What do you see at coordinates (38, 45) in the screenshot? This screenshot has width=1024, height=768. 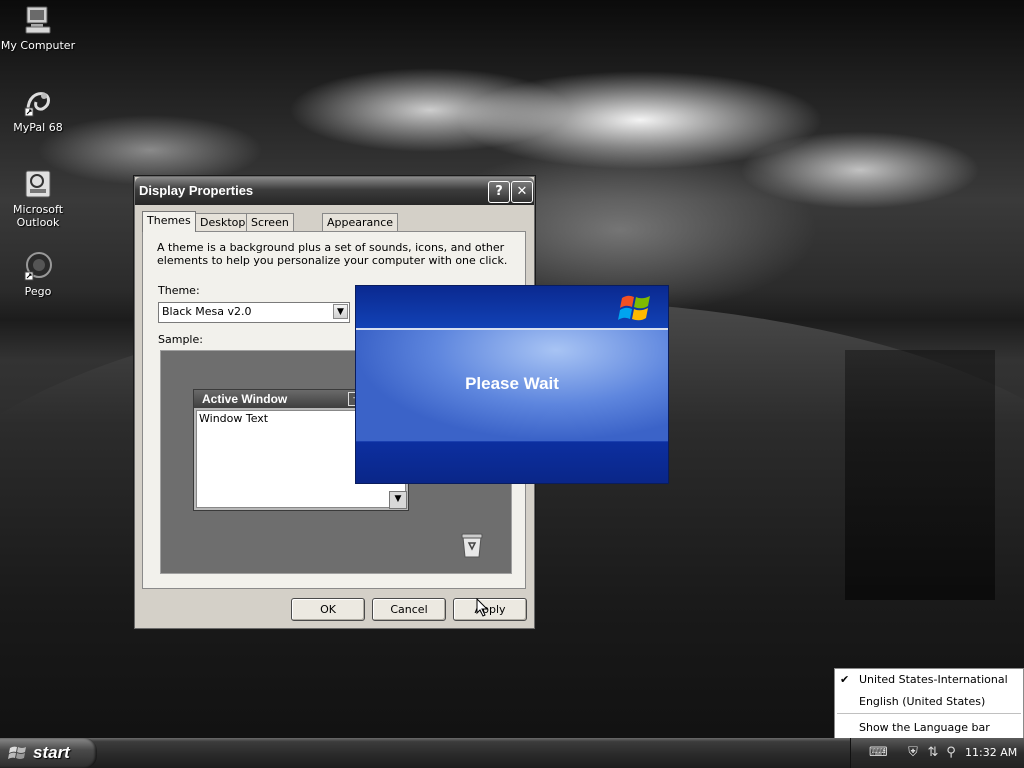 I see `desktop-icon-label: My Computer` at bounding box center [38, 45].